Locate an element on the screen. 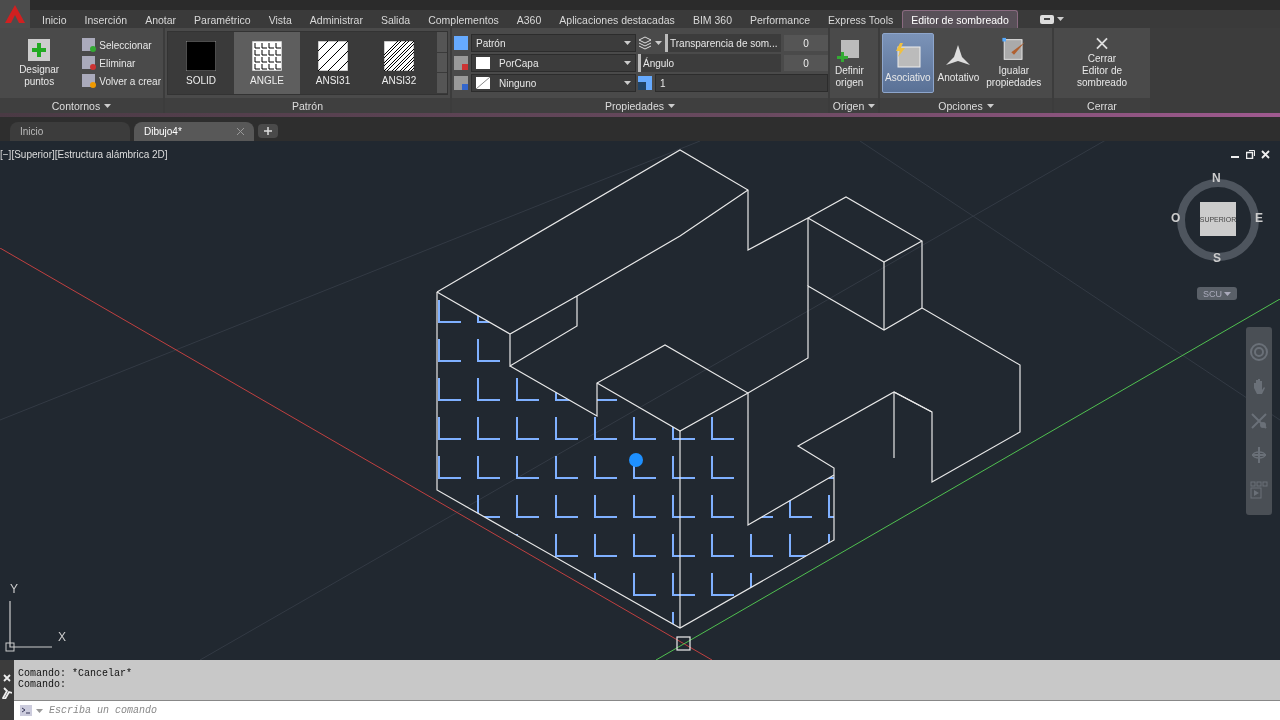  pattern-swatch: ANGLE is located at coordinates (267, 63).